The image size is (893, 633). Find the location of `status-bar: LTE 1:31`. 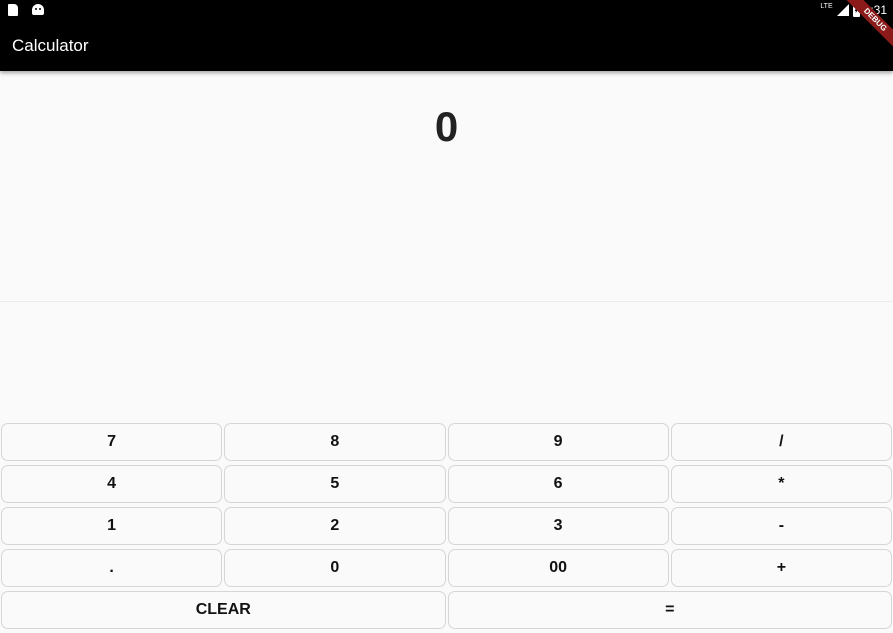

status-bar: LTE 1:31 is located at coordinates (446, 12).